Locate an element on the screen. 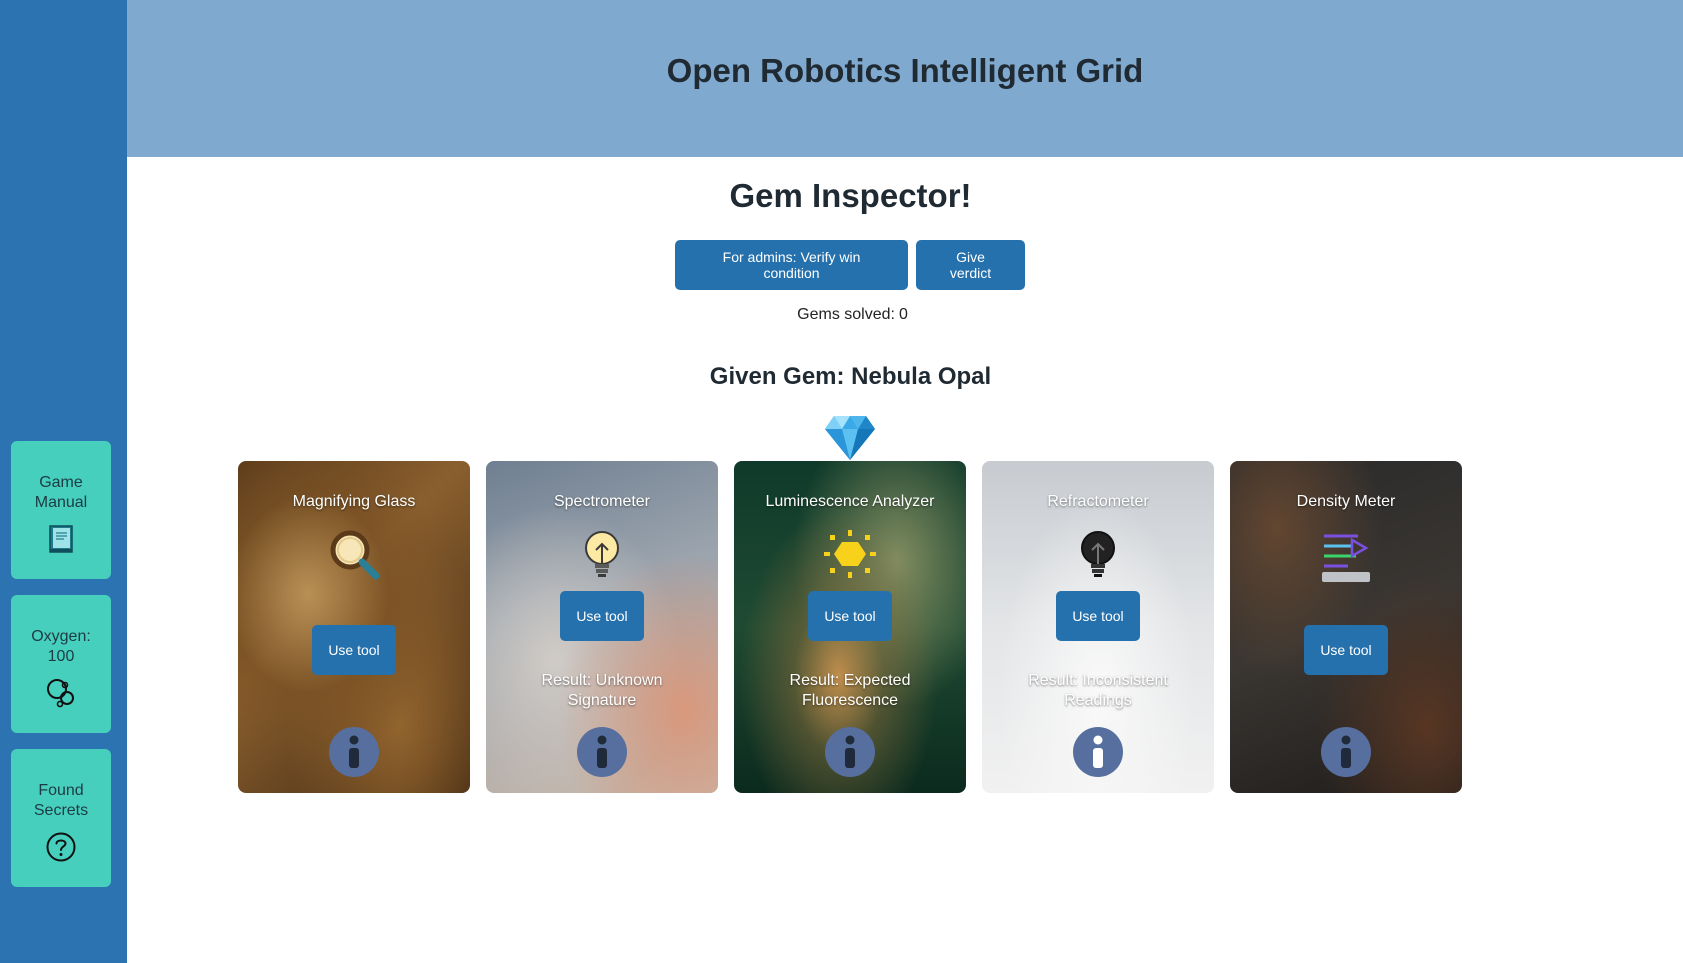 This screenshot has width=1683, height=963. tool-card-magnifying-glass: Magnifying Glass Use tool is located at coordinates (354, 627).